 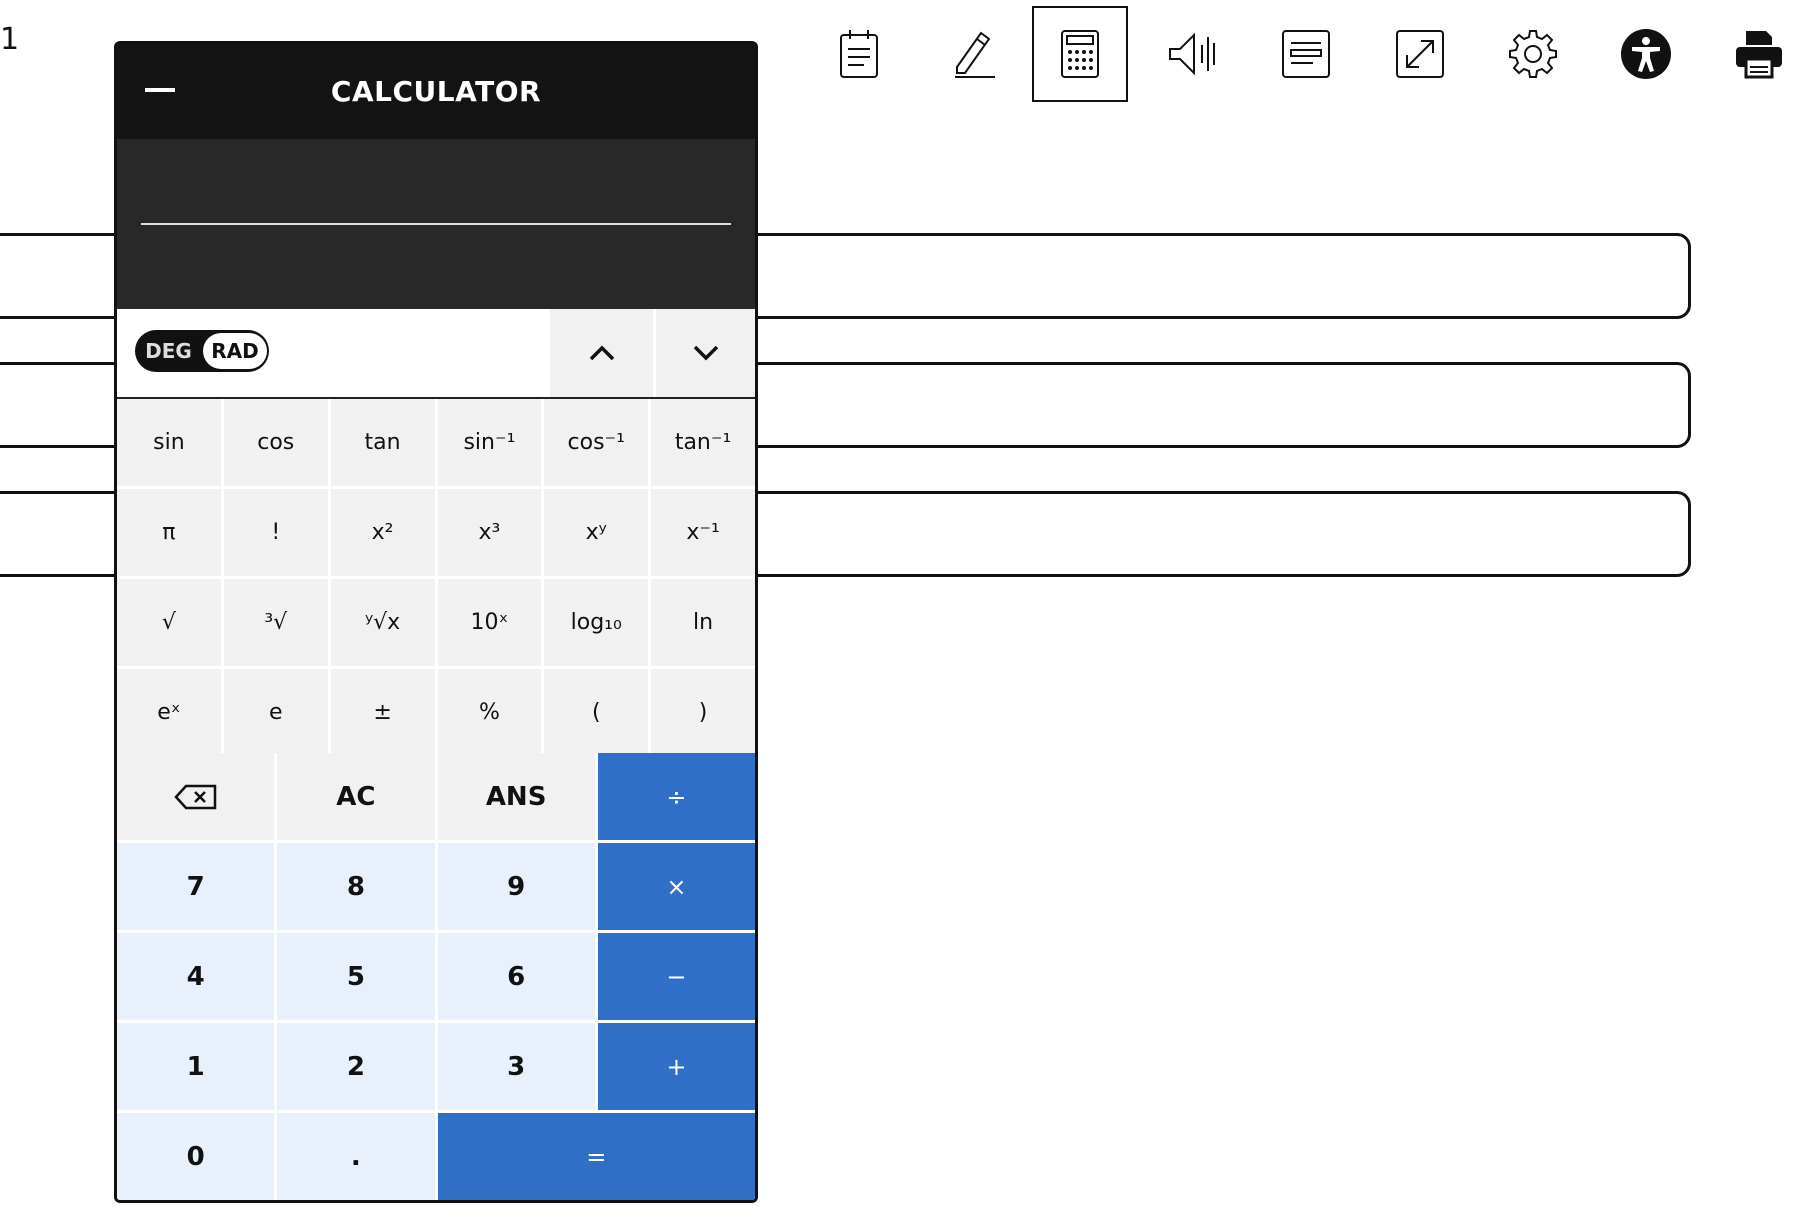 I want to click on sin-key: sin, so click(x=169, y=442).